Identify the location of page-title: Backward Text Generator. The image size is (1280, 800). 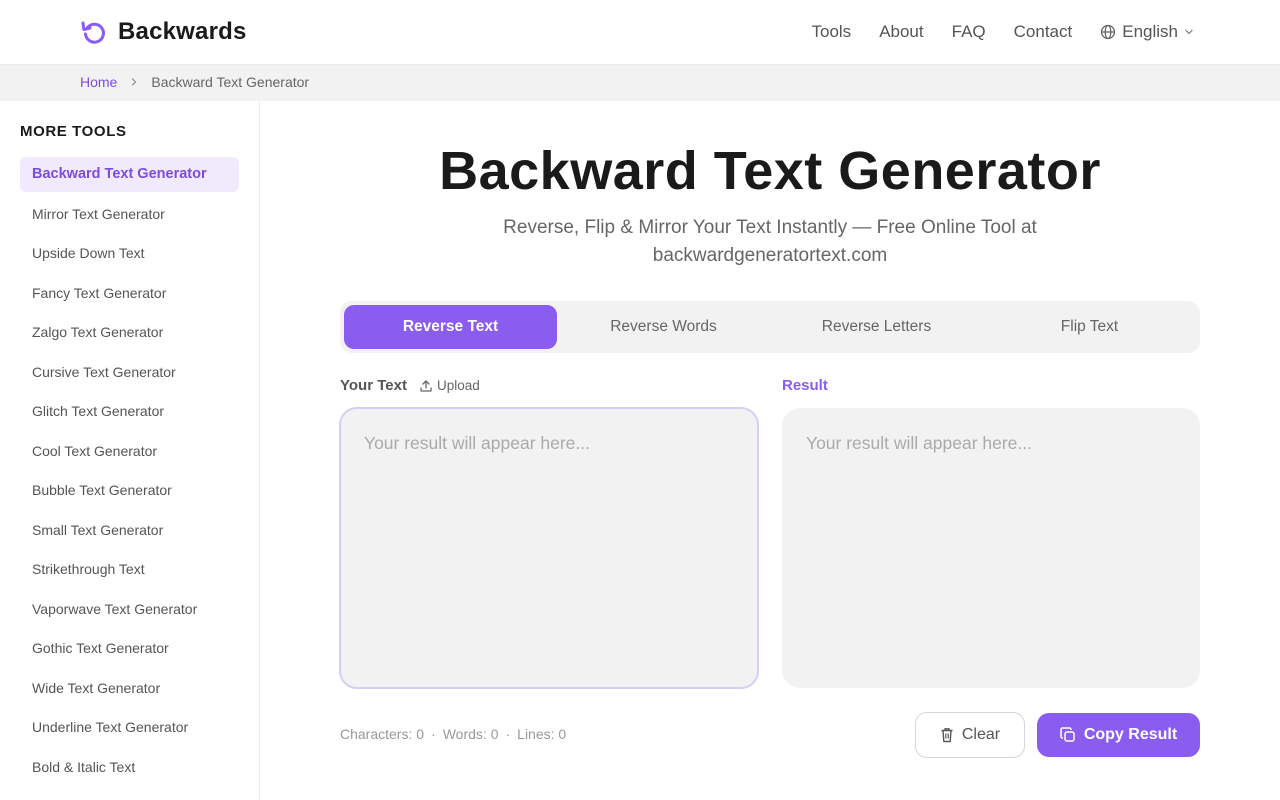
(770, 171).